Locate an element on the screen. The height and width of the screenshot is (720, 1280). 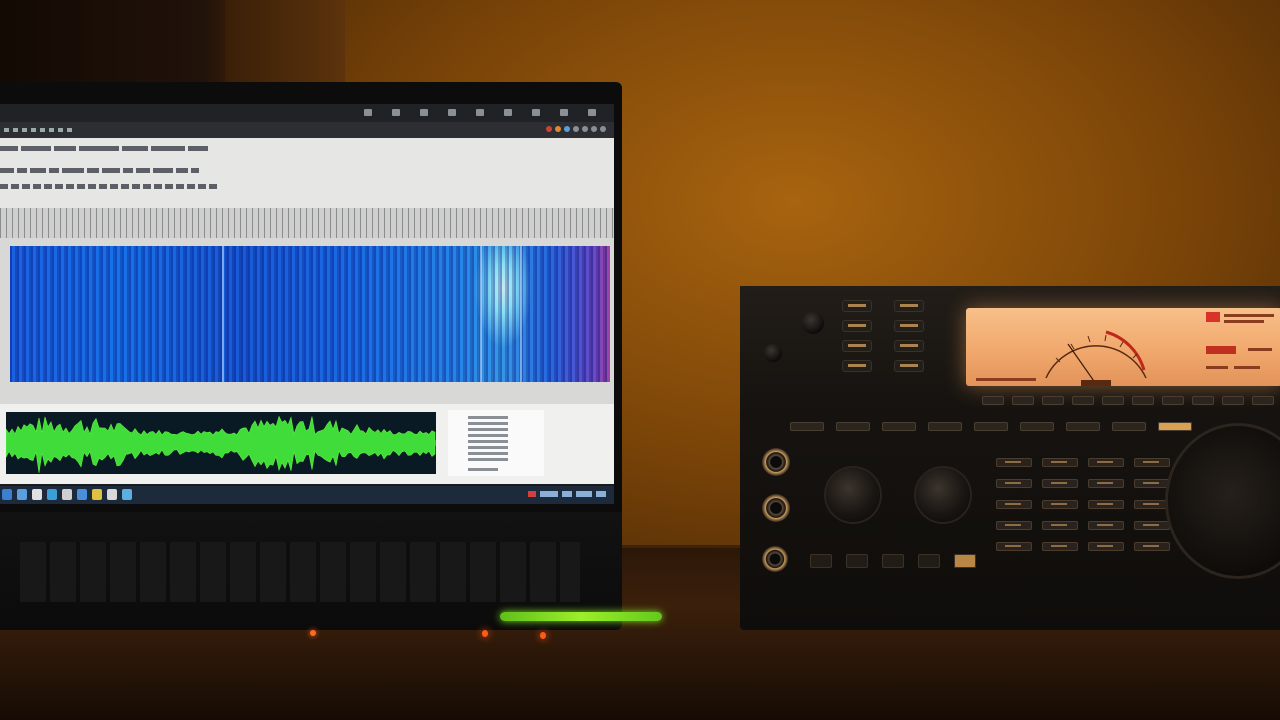
main-tuning-dial is located at coordinates (1224, 501).